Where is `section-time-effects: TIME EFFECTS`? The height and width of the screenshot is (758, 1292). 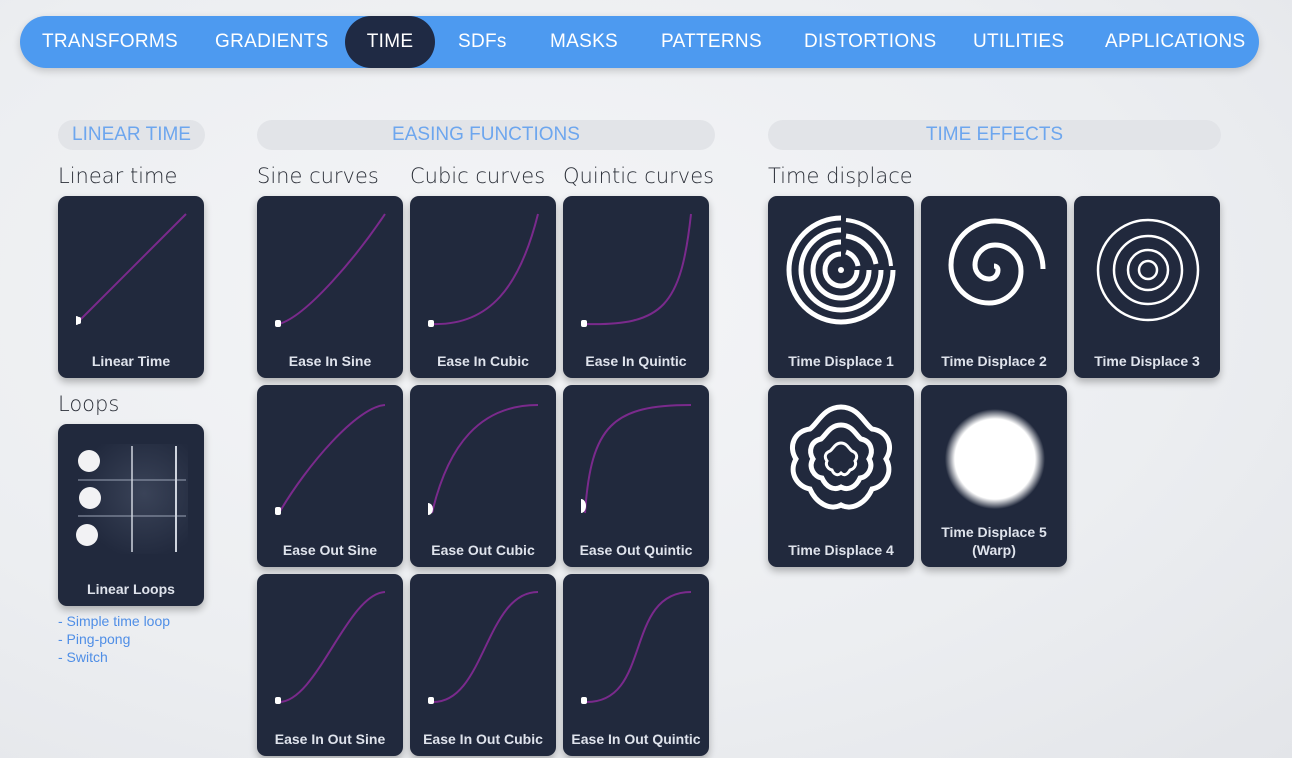
section-time-effects: TIME EFFECTS is located at coordinates (994, 135).